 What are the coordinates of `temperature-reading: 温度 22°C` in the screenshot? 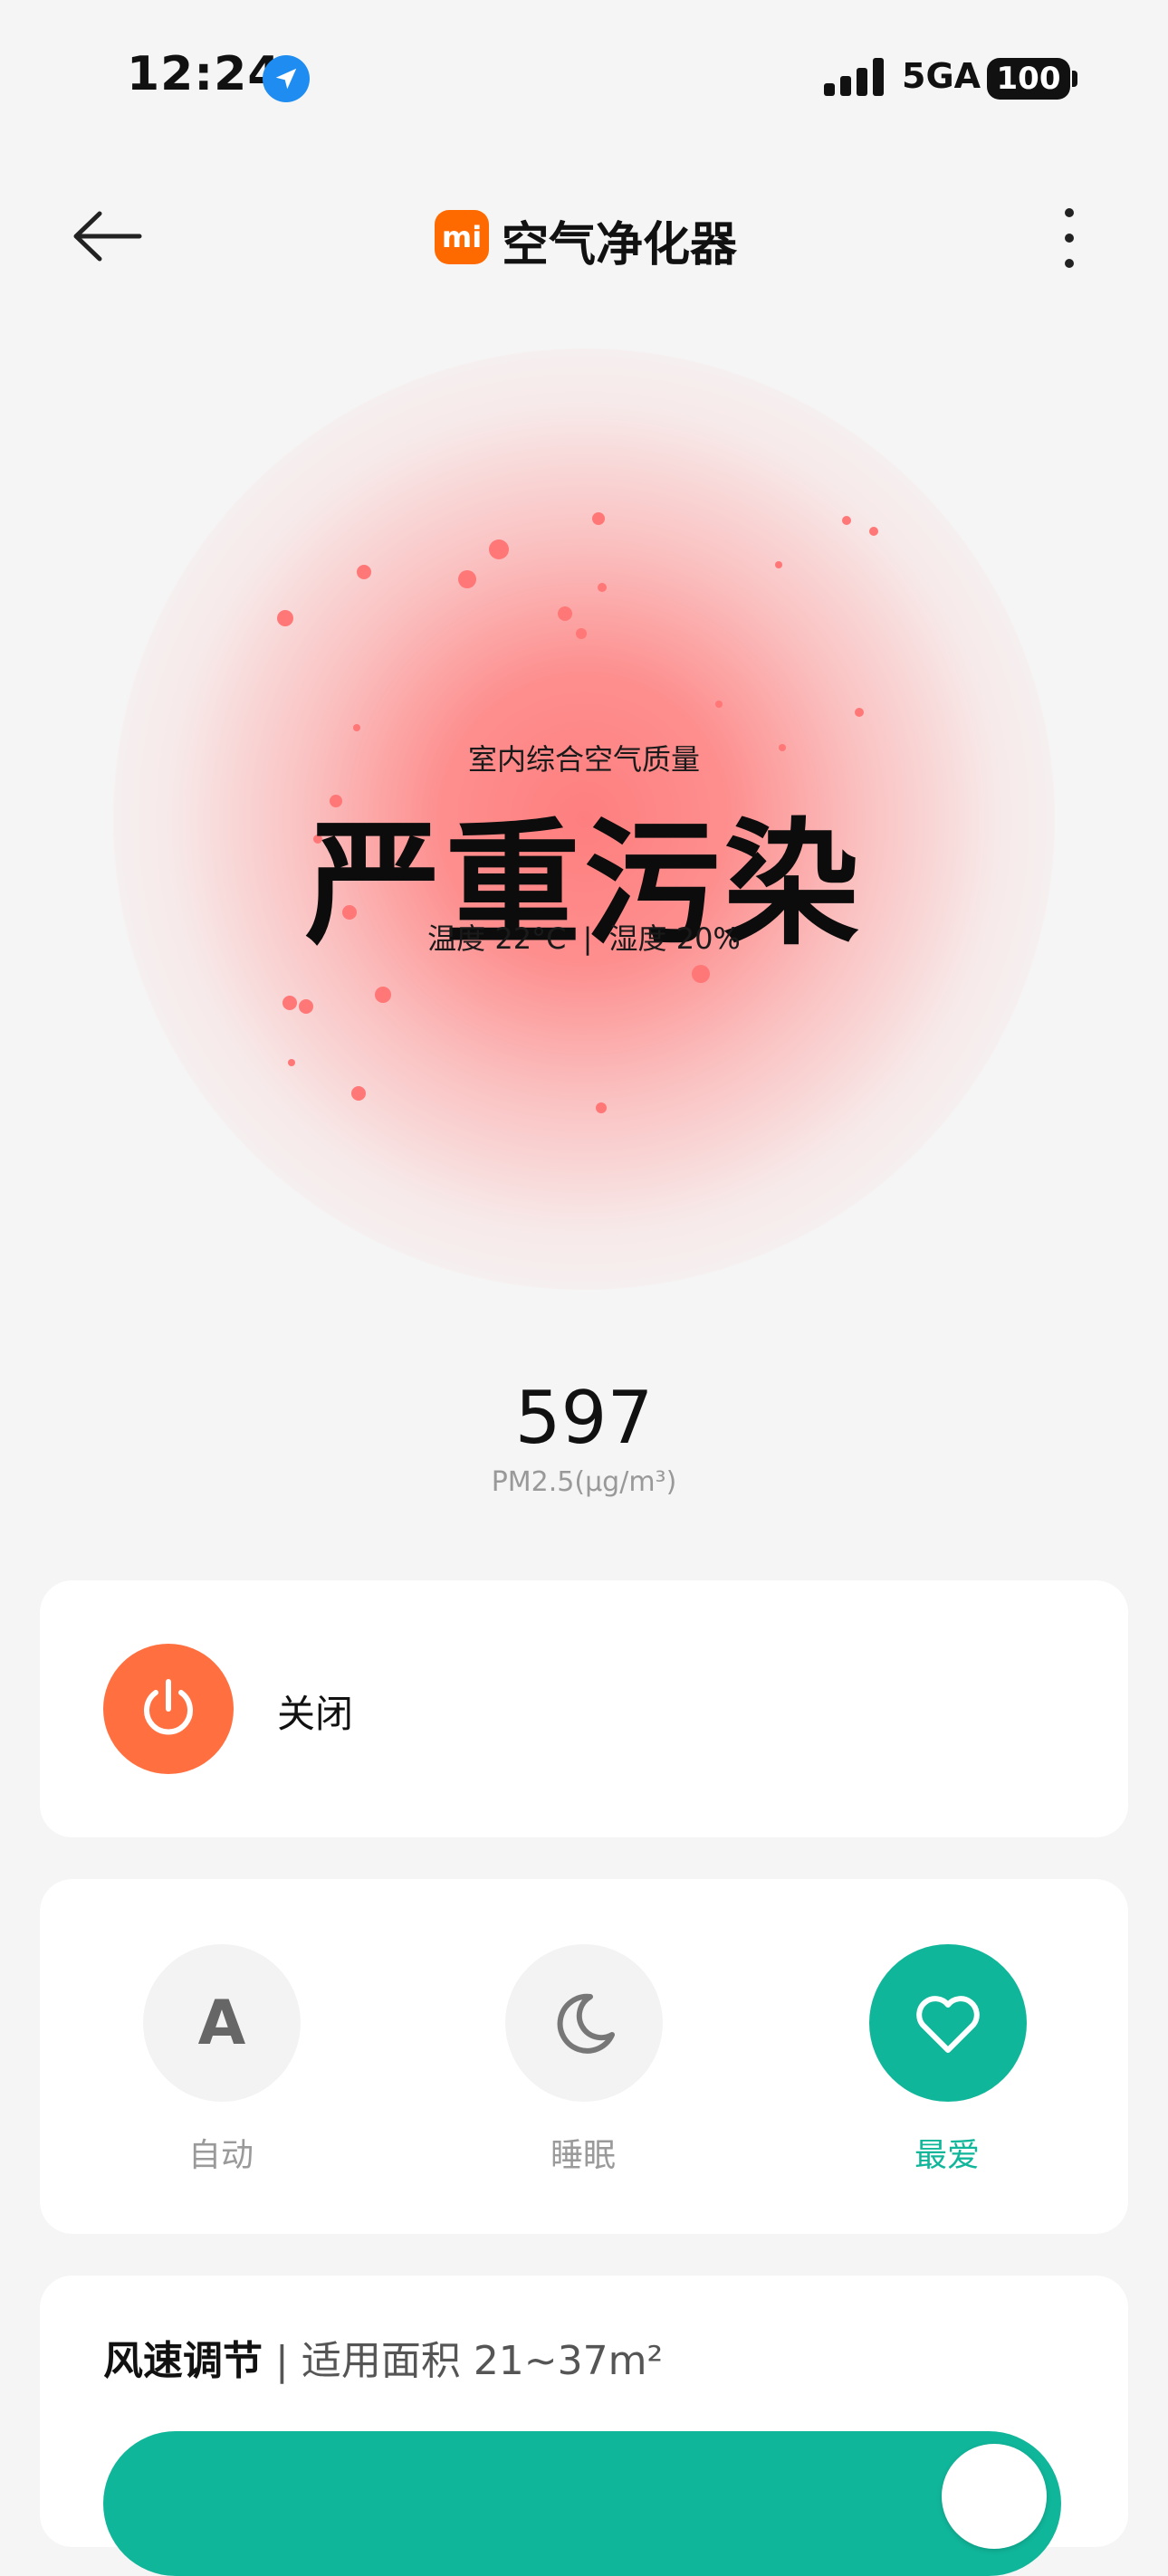 It's located at (497, 939).